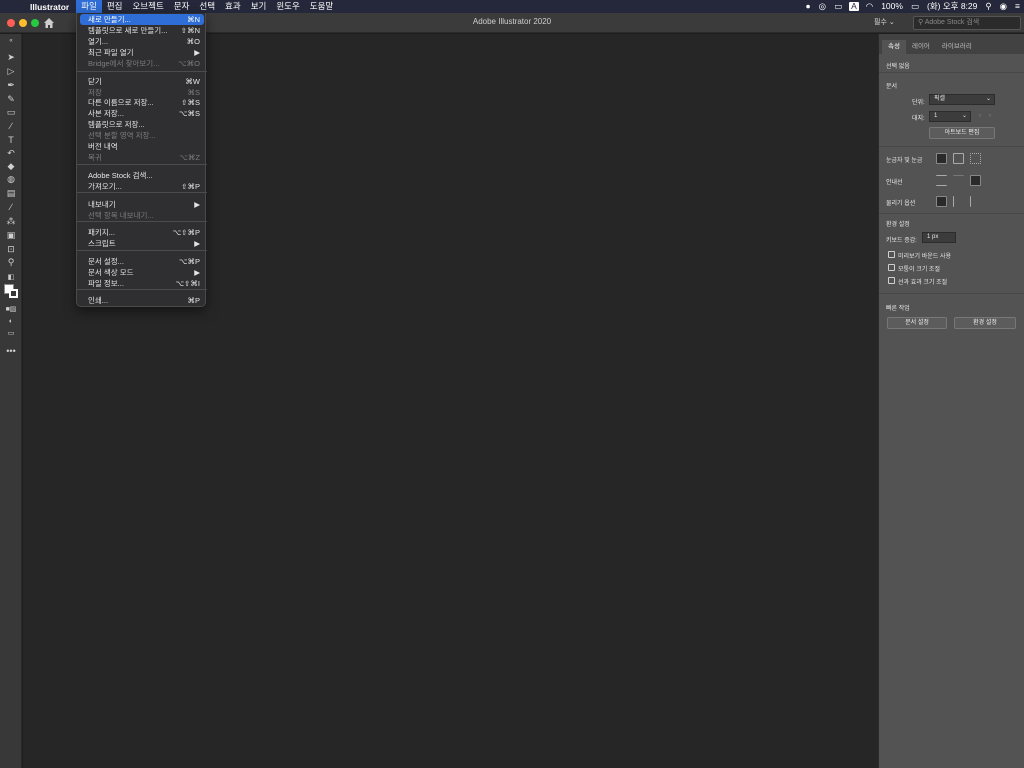 The image size is (1024, 768). What do you see at coordinates (11, 207) in the screenshot?
I see `eyedropper-tool-icon: ∕` at bounding box center [11, 207].